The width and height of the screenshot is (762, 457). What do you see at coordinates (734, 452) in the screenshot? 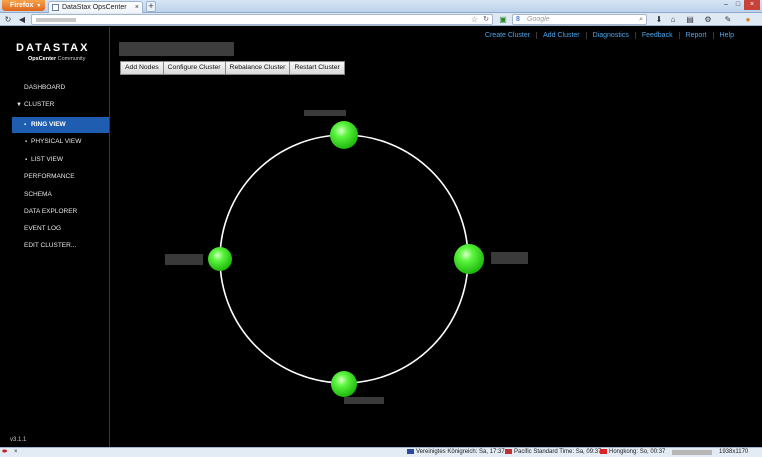
I see `resolution-readout: 1938x1170` at bounding box center [734, 452].